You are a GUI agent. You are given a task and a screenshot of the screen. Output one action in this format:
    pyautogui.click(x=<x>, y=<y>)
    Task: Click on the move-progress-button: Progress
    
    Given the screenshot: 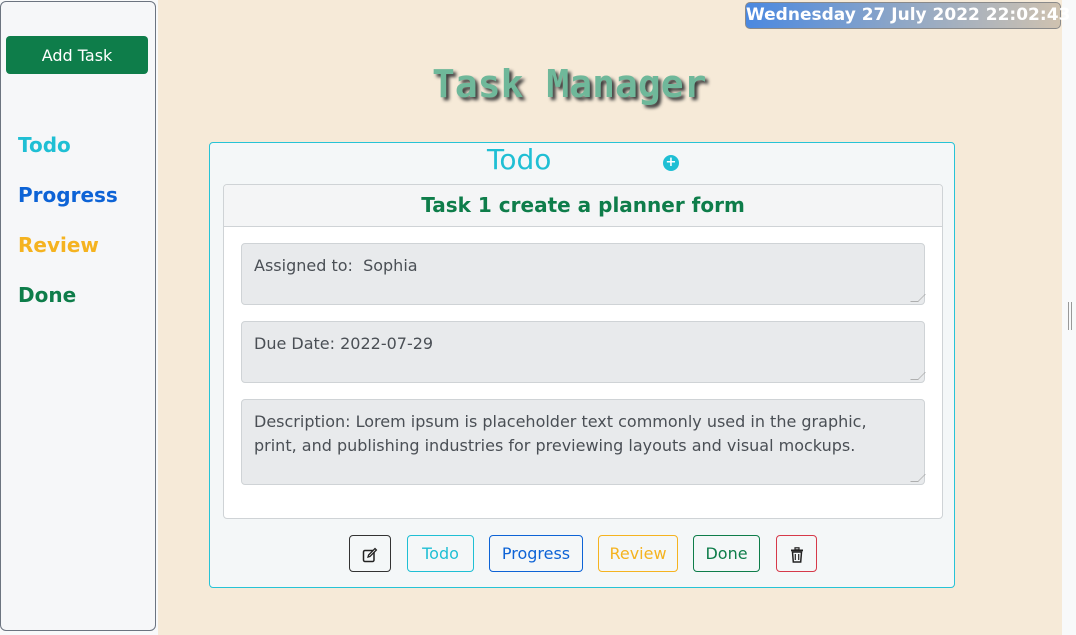 What is the action you would take?
    pyautogui.click(x=536, y=553)
    